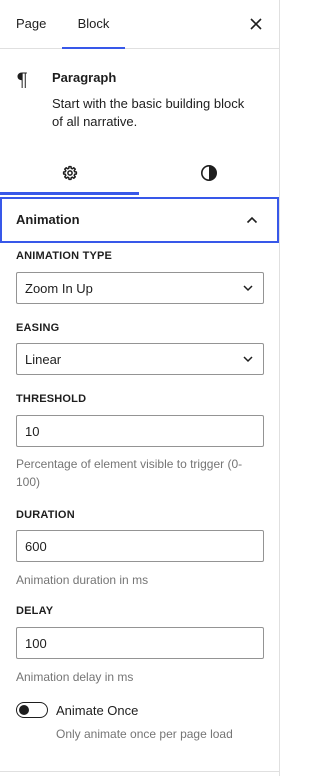 This screenshot has width=320, height=776. I want to click on paragraph-icon: ¶, so click(22, 80).